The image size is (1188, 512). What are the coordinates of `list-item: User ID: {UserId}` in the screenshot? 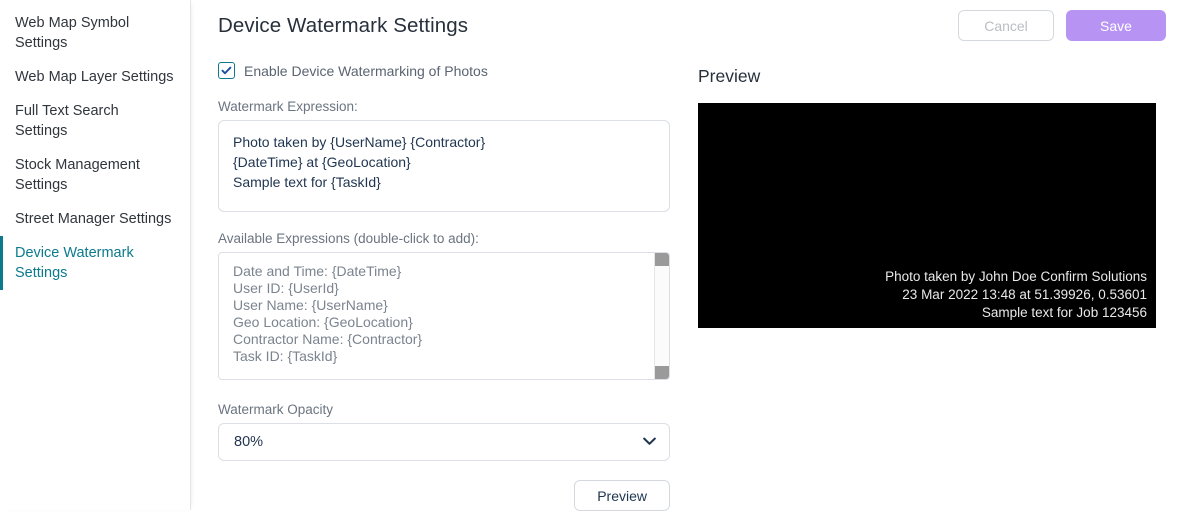 It's located at (444, 288).